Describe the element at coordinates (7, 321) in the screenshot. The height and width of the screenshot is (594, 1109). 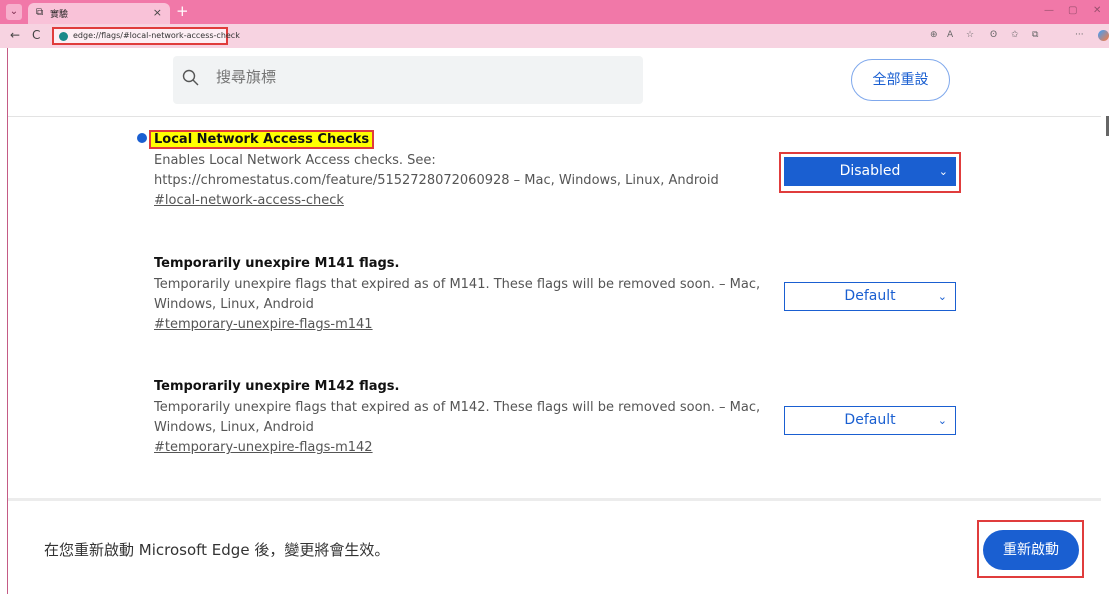
I see `window-border` at that location.